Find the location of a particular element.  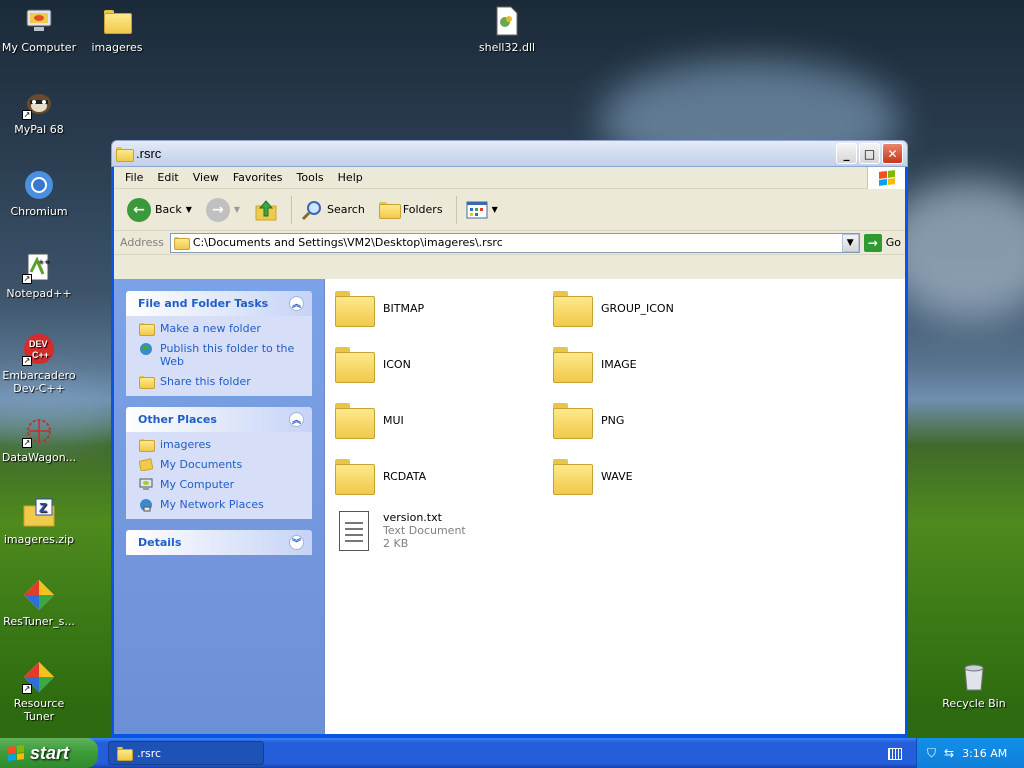

desktop-icon-imageres: imageres is located at coordinates (117, 29).